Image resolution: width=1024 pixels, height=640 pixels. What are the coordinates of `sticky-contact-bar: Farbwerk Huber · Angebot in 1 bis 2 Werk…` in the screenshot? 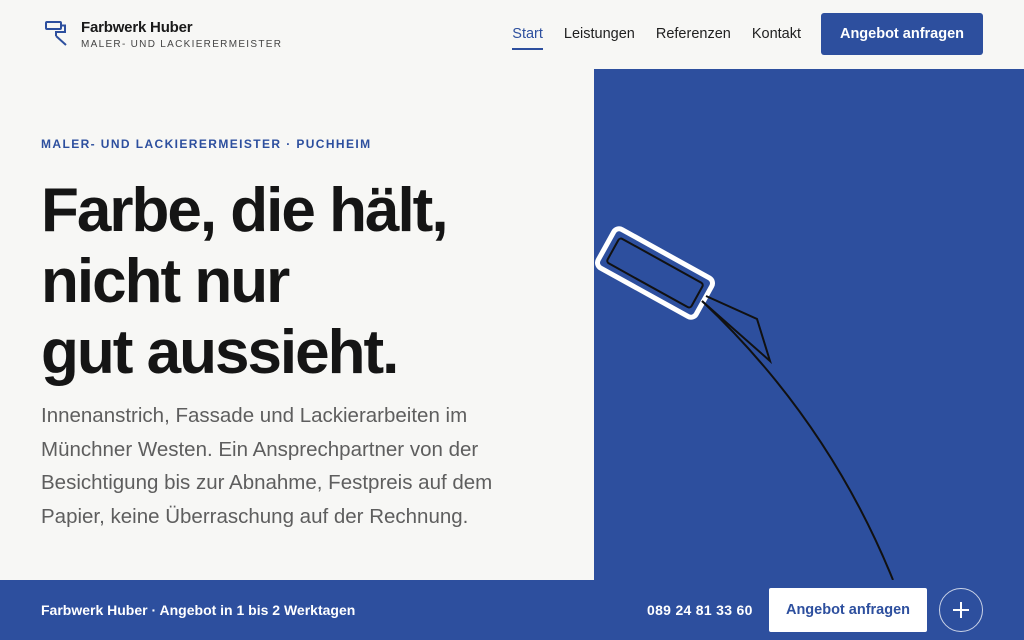 It's located at (512, 610).